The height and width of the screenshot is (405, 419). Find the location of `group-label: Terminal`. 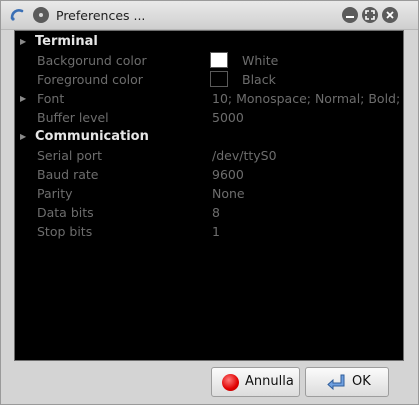

group-label: Terminal is located at coordinates (66, 41).